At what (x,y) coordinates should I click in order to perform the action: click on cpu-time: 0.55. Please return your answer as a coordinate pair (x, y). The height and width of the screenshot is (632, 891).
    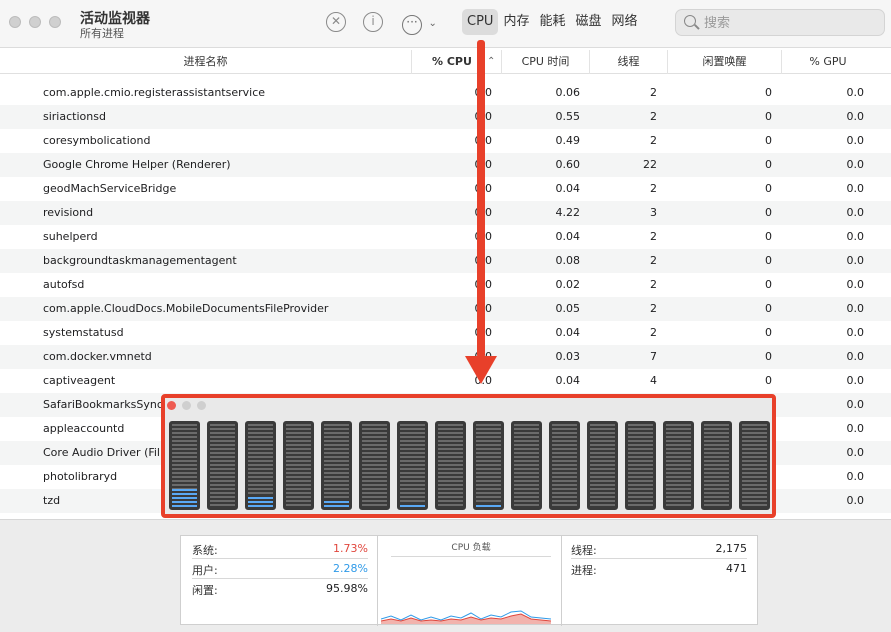
    Looking at the image, I should click on (568, 116).